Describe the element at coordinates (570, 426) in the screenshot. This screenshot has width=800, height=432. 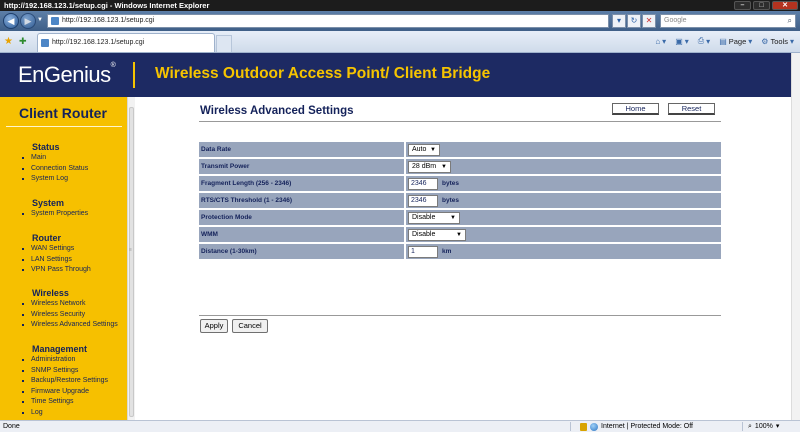
I see `status-separator` at that location.